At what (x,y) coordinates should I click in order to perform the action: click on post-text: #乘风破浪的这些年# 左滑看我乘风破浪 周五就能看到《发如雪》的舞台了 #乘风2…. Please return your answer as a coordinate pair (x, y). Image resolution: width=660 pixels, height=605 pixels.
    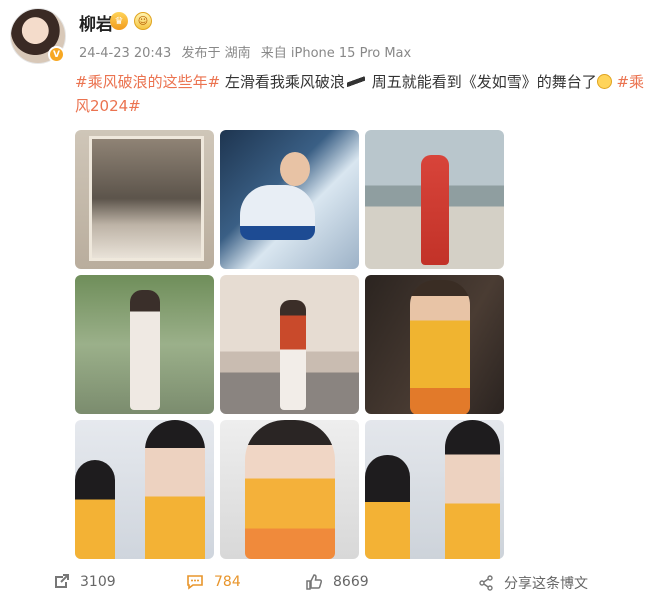
    Looking at the image, I should click on (362, 94).